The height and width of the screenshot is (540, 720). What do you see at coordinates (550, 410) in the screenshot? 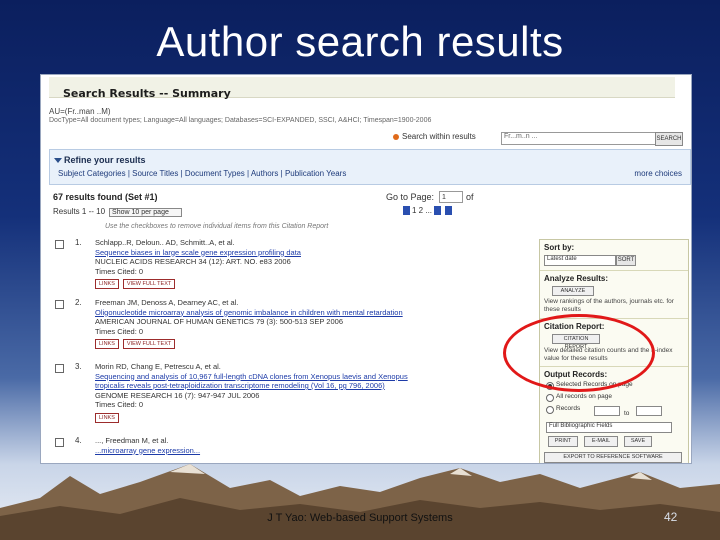
I see `radio-records-range` at bounding box center [550, 410].